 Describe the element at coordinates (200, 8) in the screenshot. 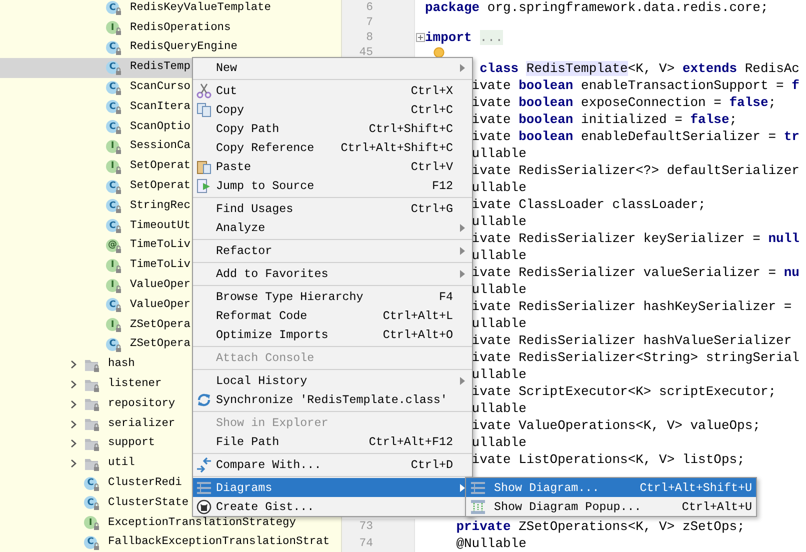

I see `tree-item-label: RedisKeyValueTemplate` at that location.